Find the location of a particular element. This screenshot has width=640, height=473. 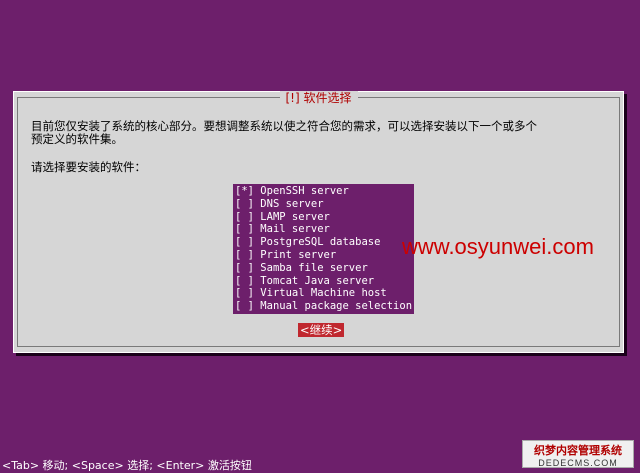

checkbox-label: DNS server is located at coordinates (292, 203).